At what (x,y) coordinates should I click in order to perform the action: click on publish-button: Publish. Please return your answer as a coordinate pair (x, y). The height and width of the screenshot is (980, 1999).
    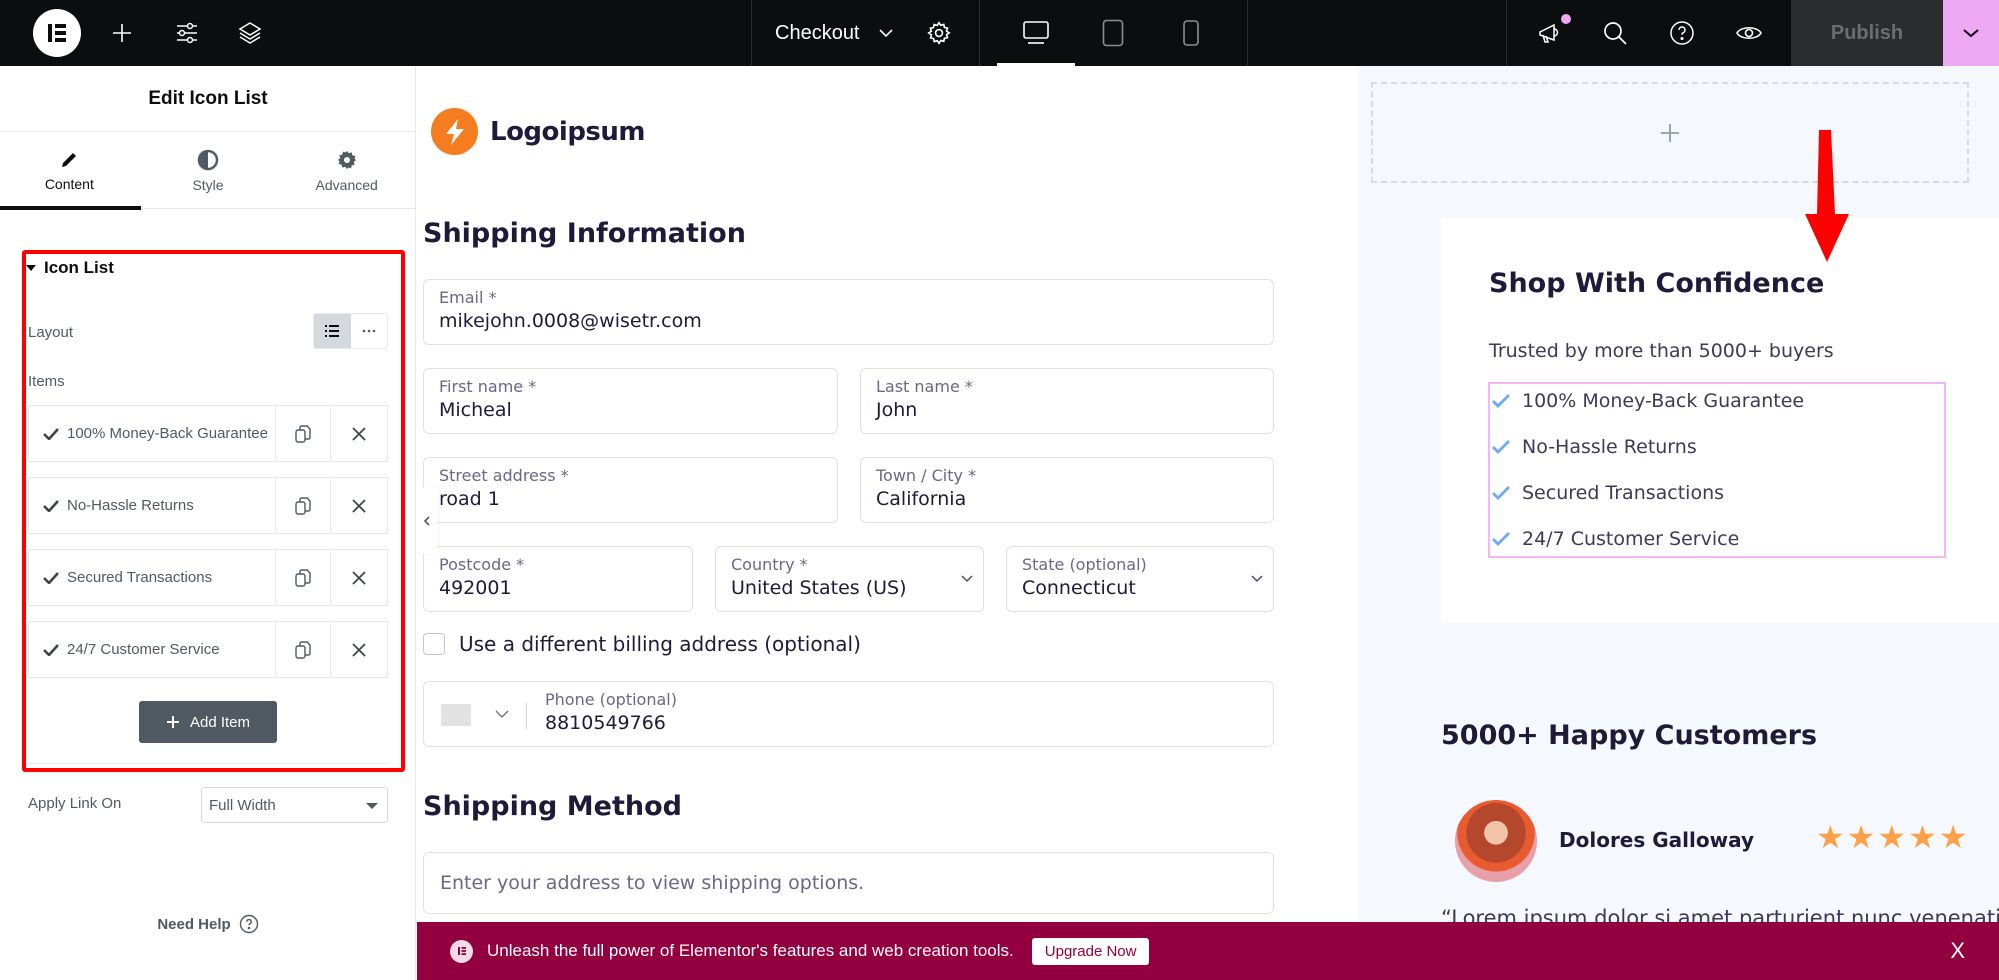
    Looking at the image, I should click on (1867, 33).